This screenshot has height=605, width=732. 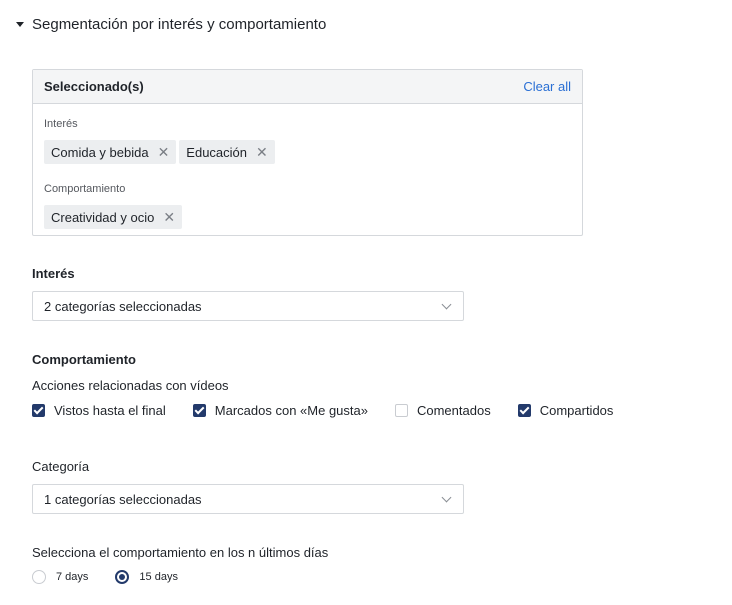 What do you see at coordinates (248, 306) in the screenshot?
I see `interest-select: 2 categorías seleccionadas` at bounding box center [248, 306].